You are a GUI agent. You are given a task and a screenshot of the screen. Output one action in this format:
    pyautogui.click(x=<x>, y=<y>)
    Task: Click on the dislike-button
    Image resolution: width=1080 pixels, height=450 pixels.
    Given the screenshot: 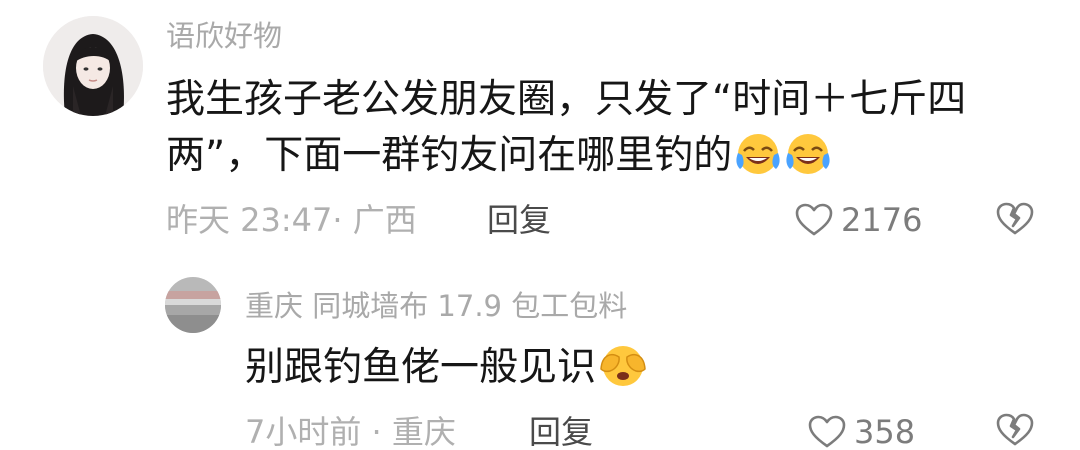 What is the action you would take?
    pyautogui.click(x=1015, y=221)
    